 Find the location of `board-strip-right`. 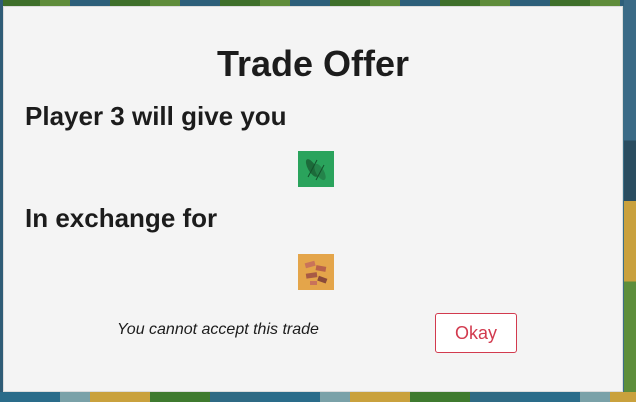

board-strip-right is located at coordinates (630, 201).